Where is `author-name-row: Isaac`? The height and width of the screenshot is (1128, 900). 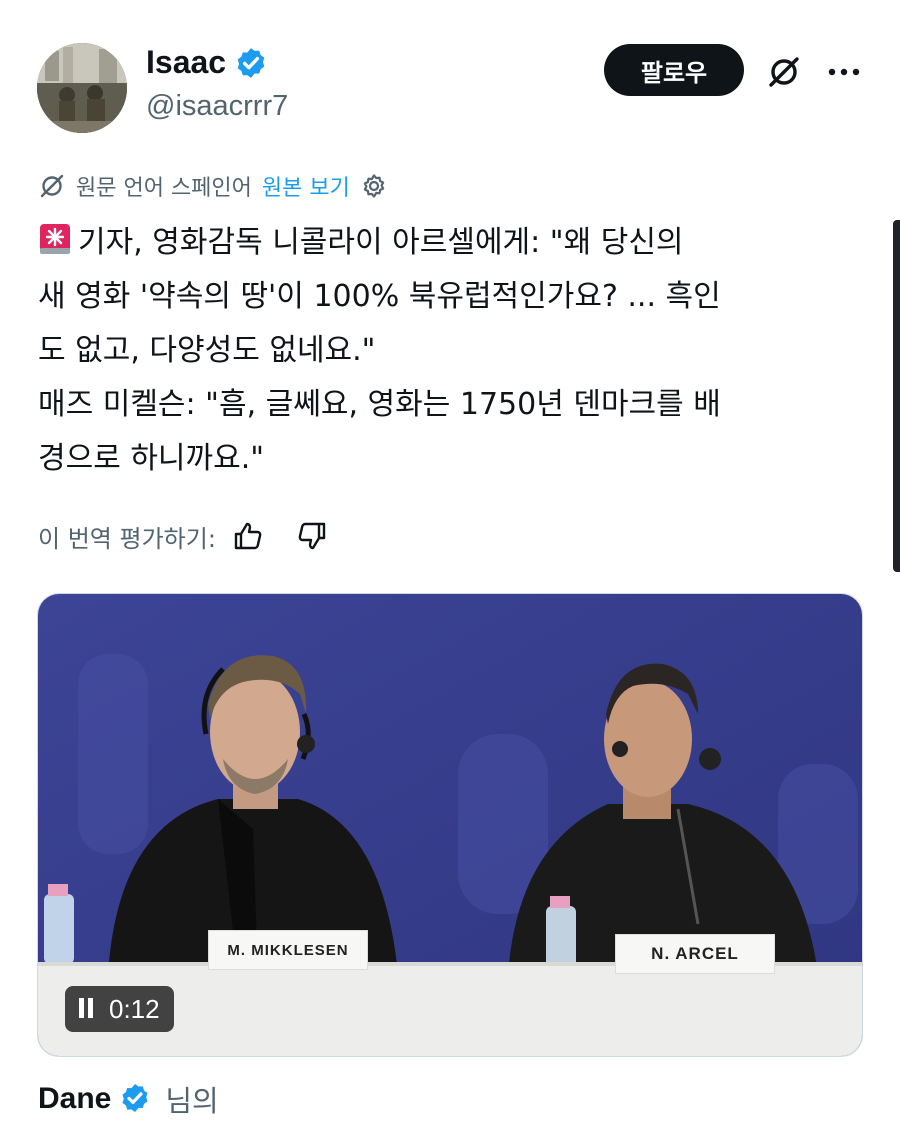
author-name-row: Isaac is located at coordinates (207, 62).